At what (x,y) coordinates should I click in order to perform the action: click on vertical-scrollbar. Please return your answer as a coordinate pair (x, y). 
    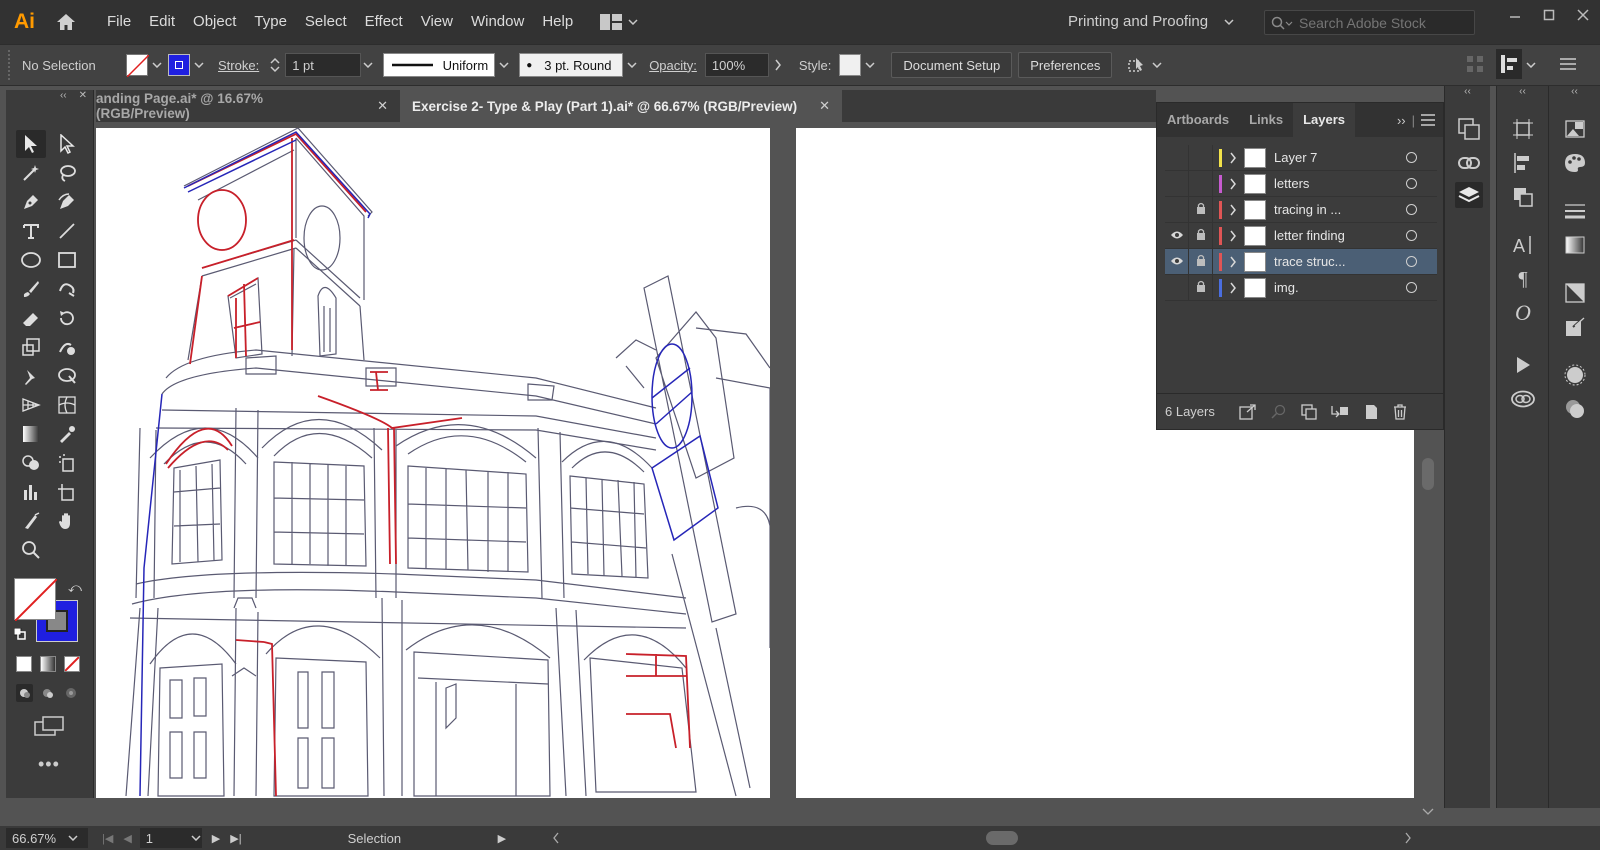
    Looking at the image, I should click on (1428, 622).